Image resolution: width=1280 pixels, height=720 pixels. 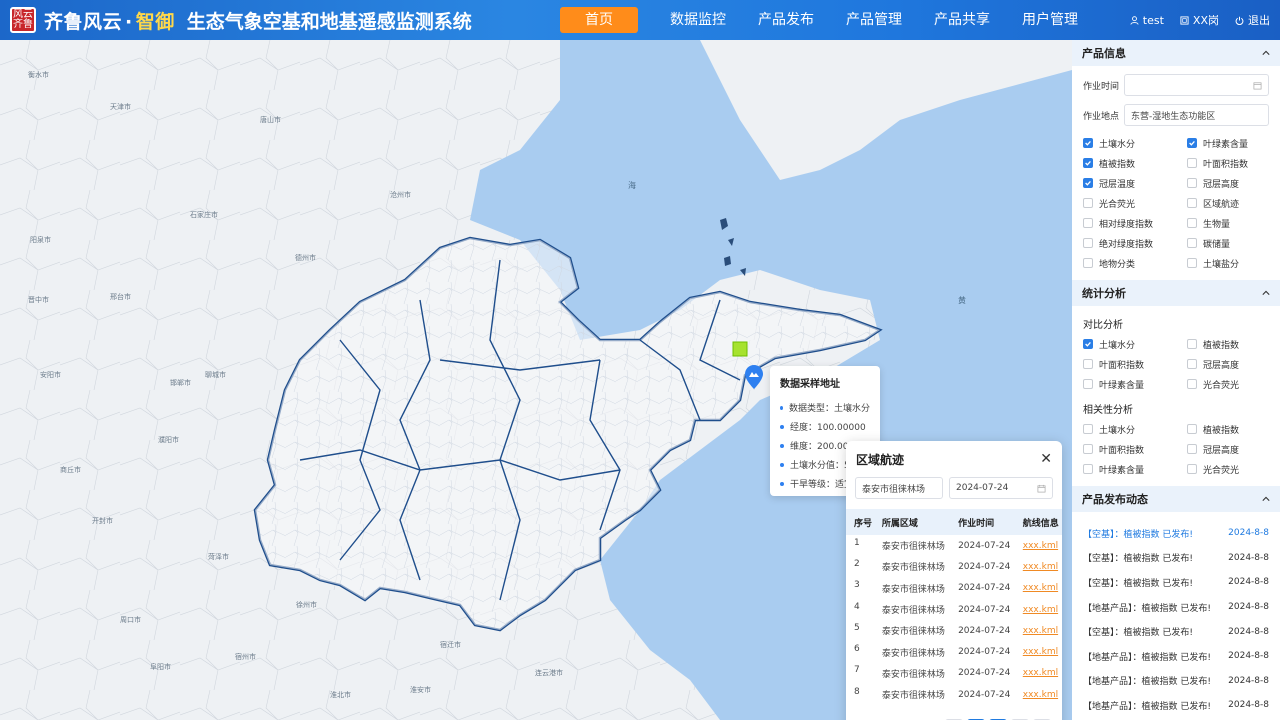 I want to click on org-menu: XX岗, so click(x=1199, y=20).